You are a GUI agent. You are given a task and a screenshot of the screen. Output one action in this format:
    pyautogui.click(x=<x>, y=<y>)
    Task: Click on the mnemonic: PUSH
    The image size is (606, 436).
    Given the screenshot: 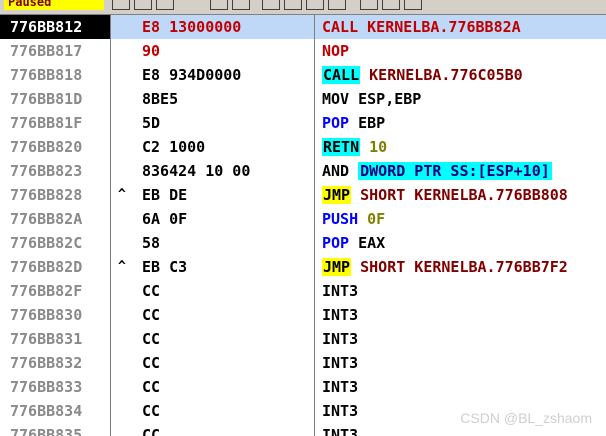 What is the action you would take?
    pyautogui.click(x=340, y=219)
    